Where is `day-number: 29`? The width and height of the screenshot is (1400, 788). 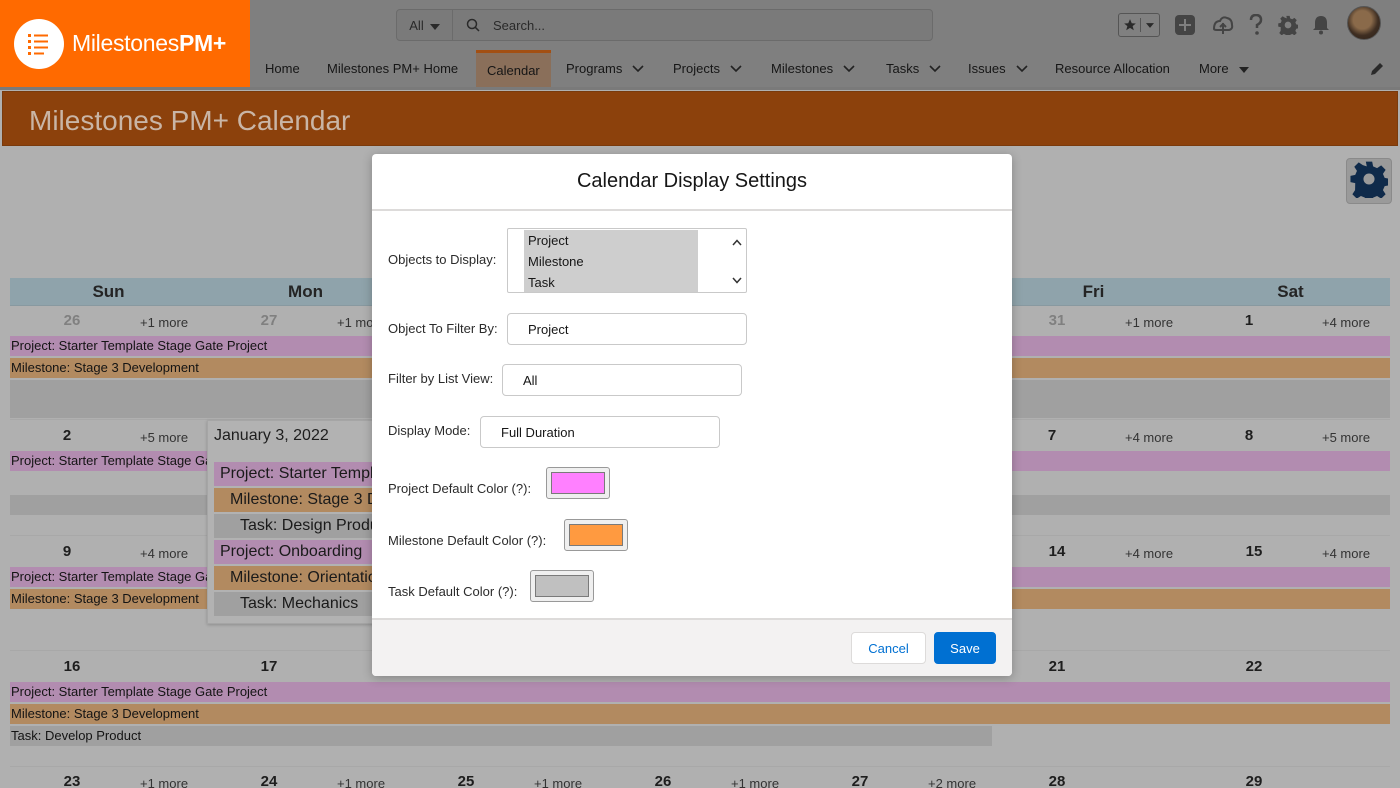 day-number: 29 is located at coordinates (1254, 780).